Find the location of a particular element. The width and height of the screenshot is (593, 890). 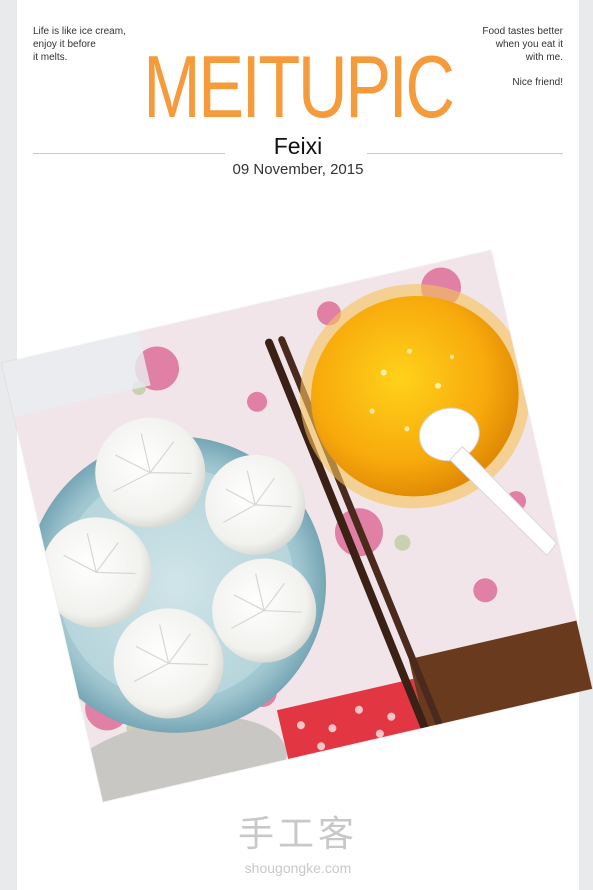

quote-right-line: Food tastes better is located at coordinates (522, 31).